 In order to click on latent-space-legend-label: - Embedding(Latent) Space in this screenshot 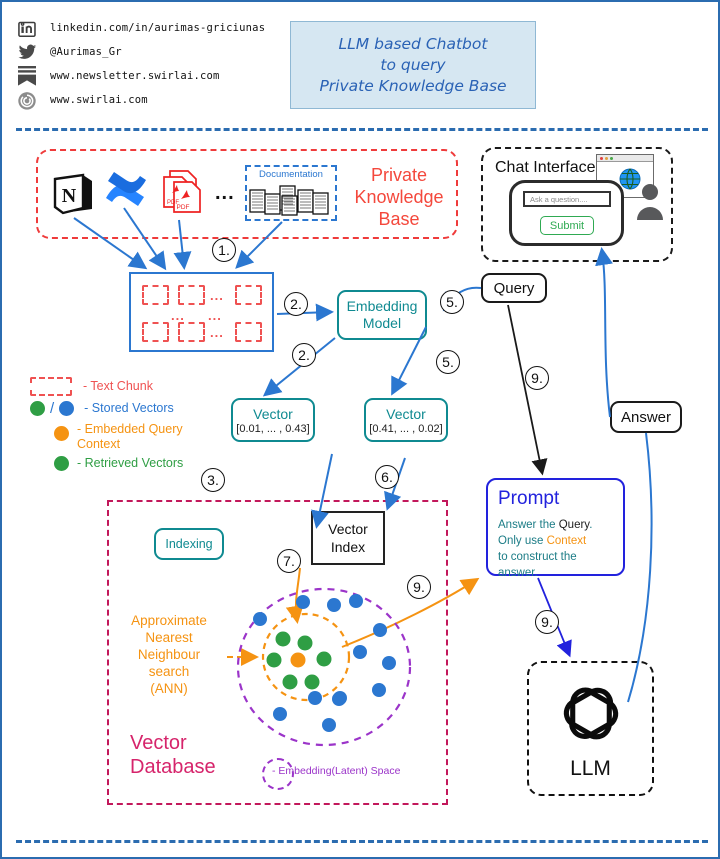, I will do `click(336, 771)`.